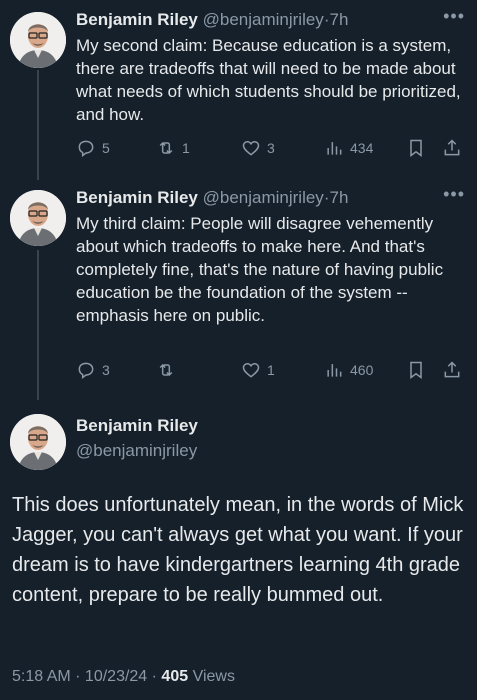  I want to click on views-count: 405, so click(174, 676).